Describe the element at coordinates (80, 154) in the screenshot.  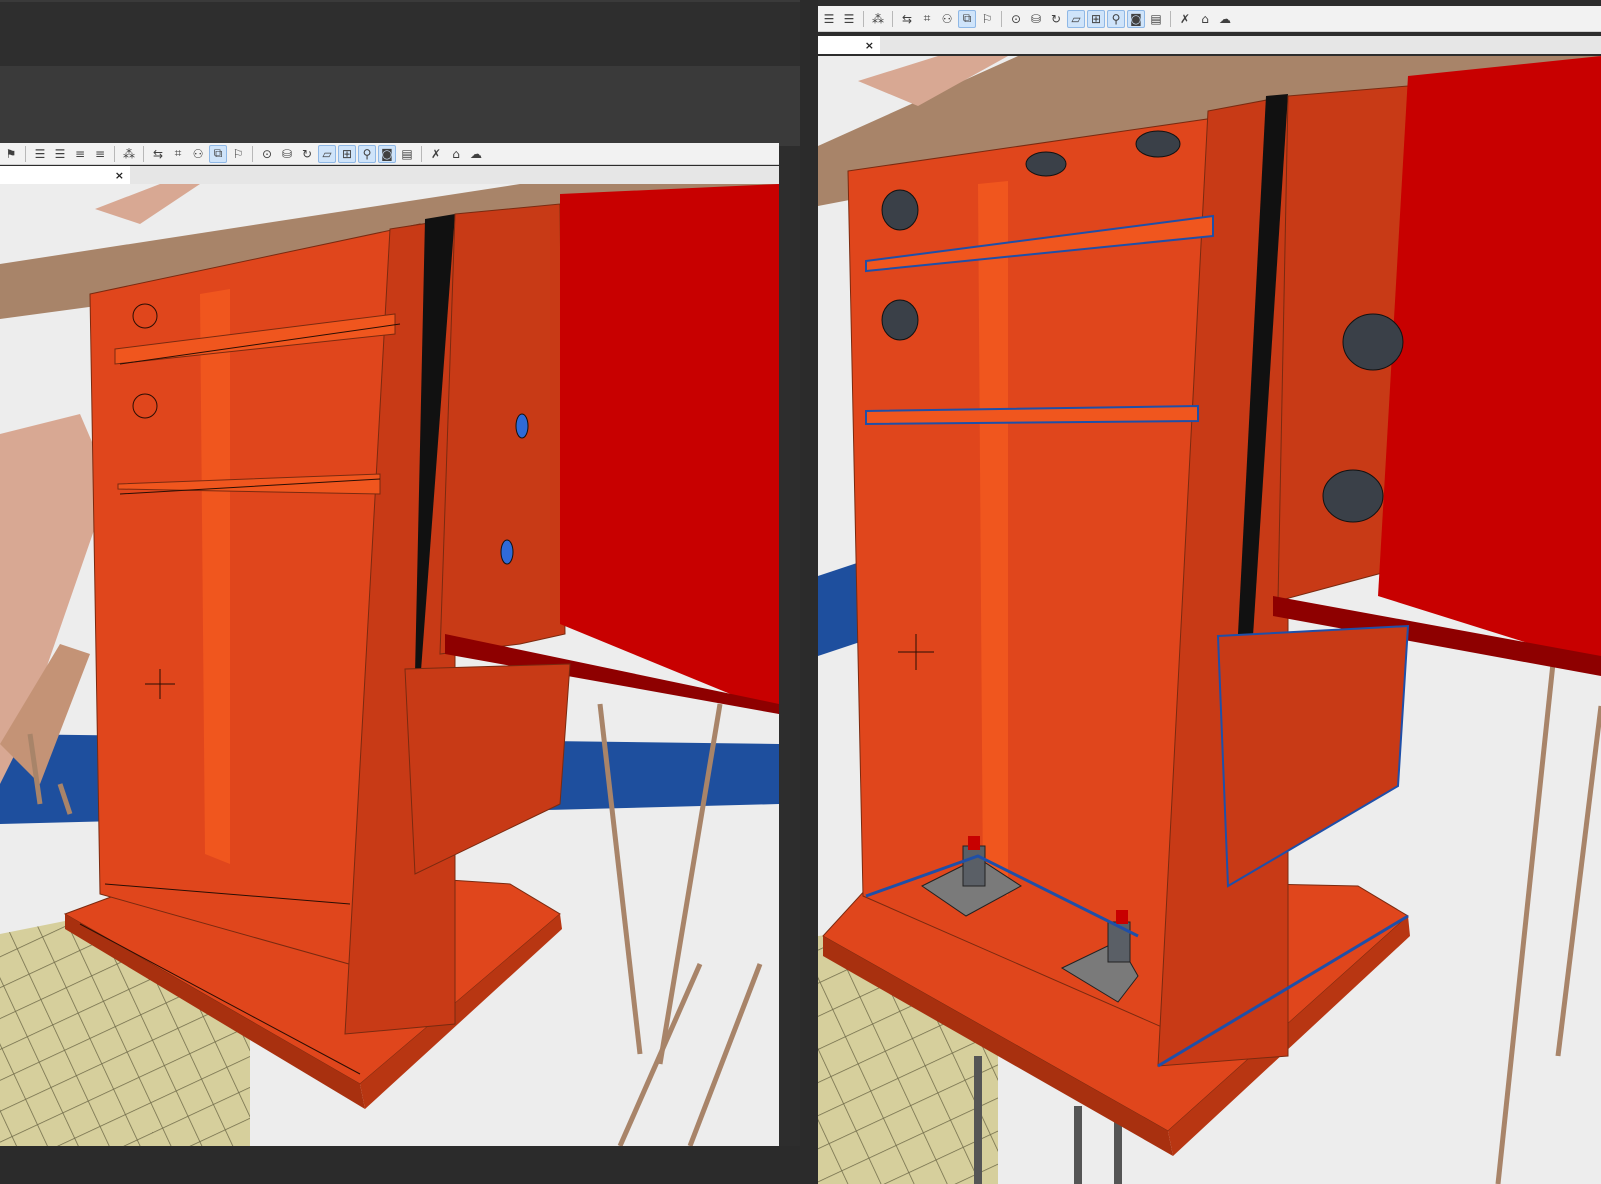
I see `align-right-icon: ≡` at that location.